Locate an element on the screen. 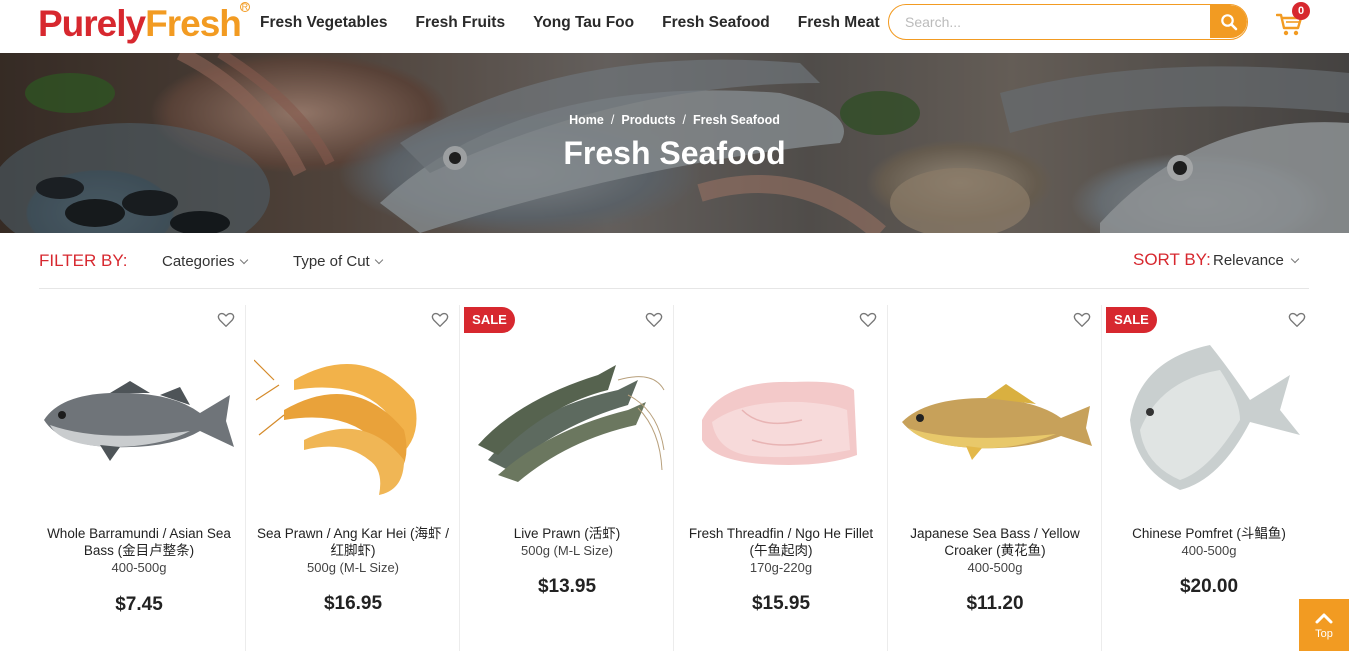 The width and height of the screenshot is (1349, 651). cart-count-badge: 0 is located at coordinates (1301, 11).